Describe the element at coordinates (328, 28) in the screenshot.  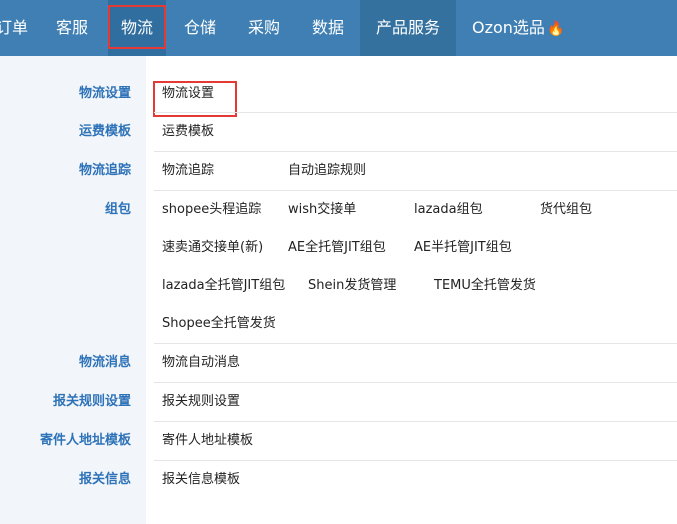
I see `nav-item-data: 数据` at that location.